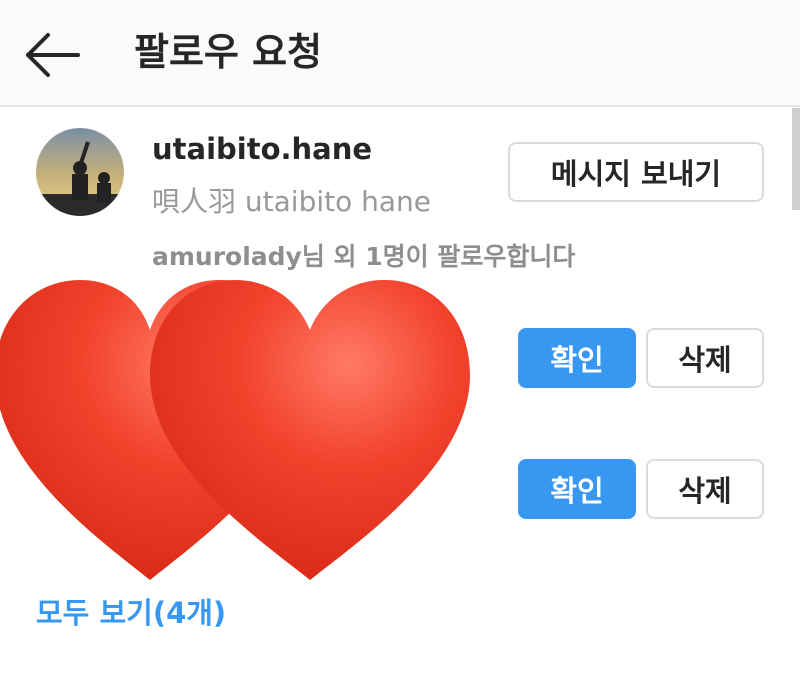 The height and width of the screenshot is (679, 800). What do you see at coordinates (364, 256) in the screenshot?
I see `mutual-followers-text: amurolady님 외 1명이 팔로우합니다` at bounding box center [364, 256].